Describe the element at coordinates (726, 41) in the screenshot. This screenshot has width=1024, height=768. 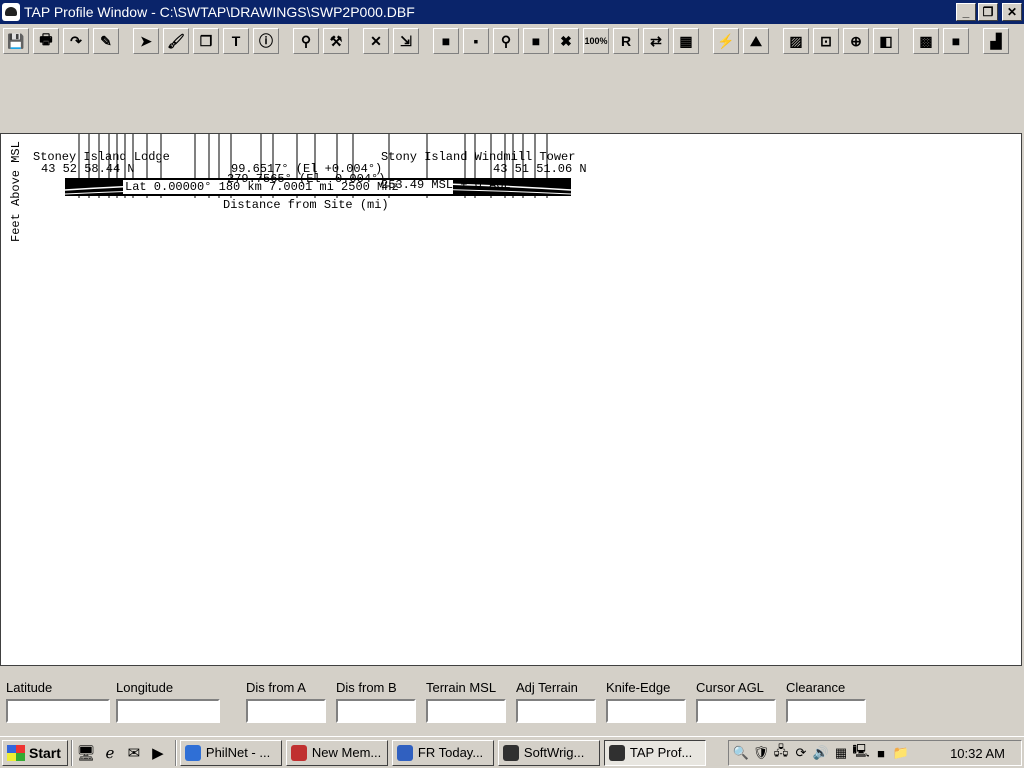
I see `antenna-icon: ⚡` at that location.